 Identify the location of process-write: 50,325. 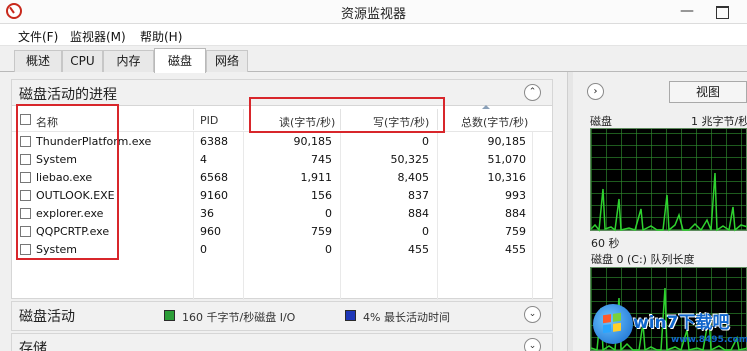
(410, 159).